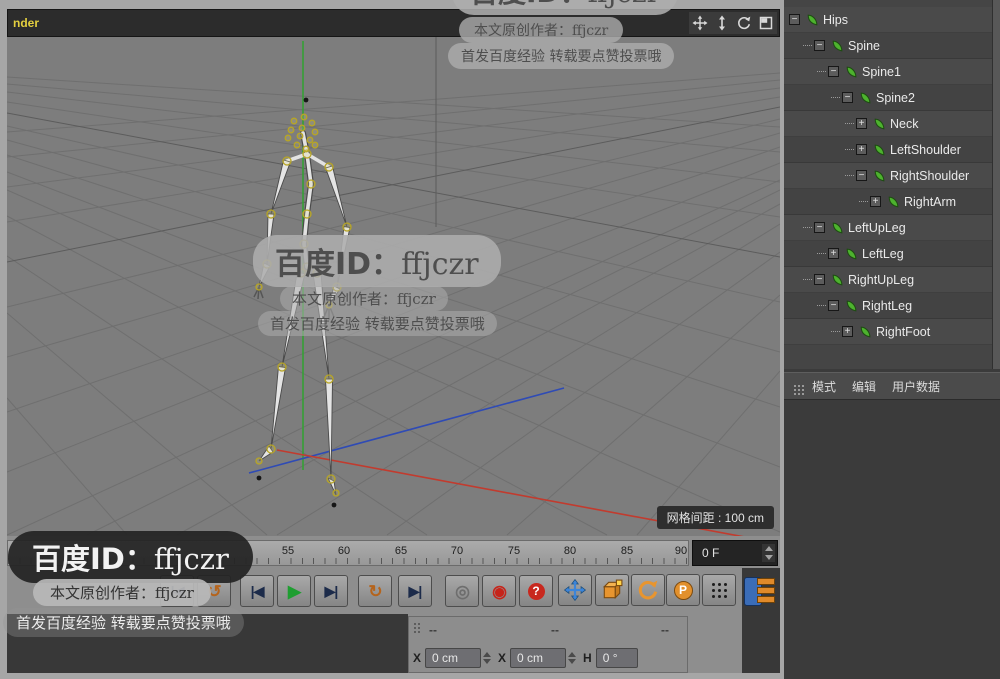 Image resolution: width=1000 pixels, height=679 pixels. Describe the element at coordinates (930, 175) in the screenshot. I see `tree-item-label: RightShoulder` at that location.